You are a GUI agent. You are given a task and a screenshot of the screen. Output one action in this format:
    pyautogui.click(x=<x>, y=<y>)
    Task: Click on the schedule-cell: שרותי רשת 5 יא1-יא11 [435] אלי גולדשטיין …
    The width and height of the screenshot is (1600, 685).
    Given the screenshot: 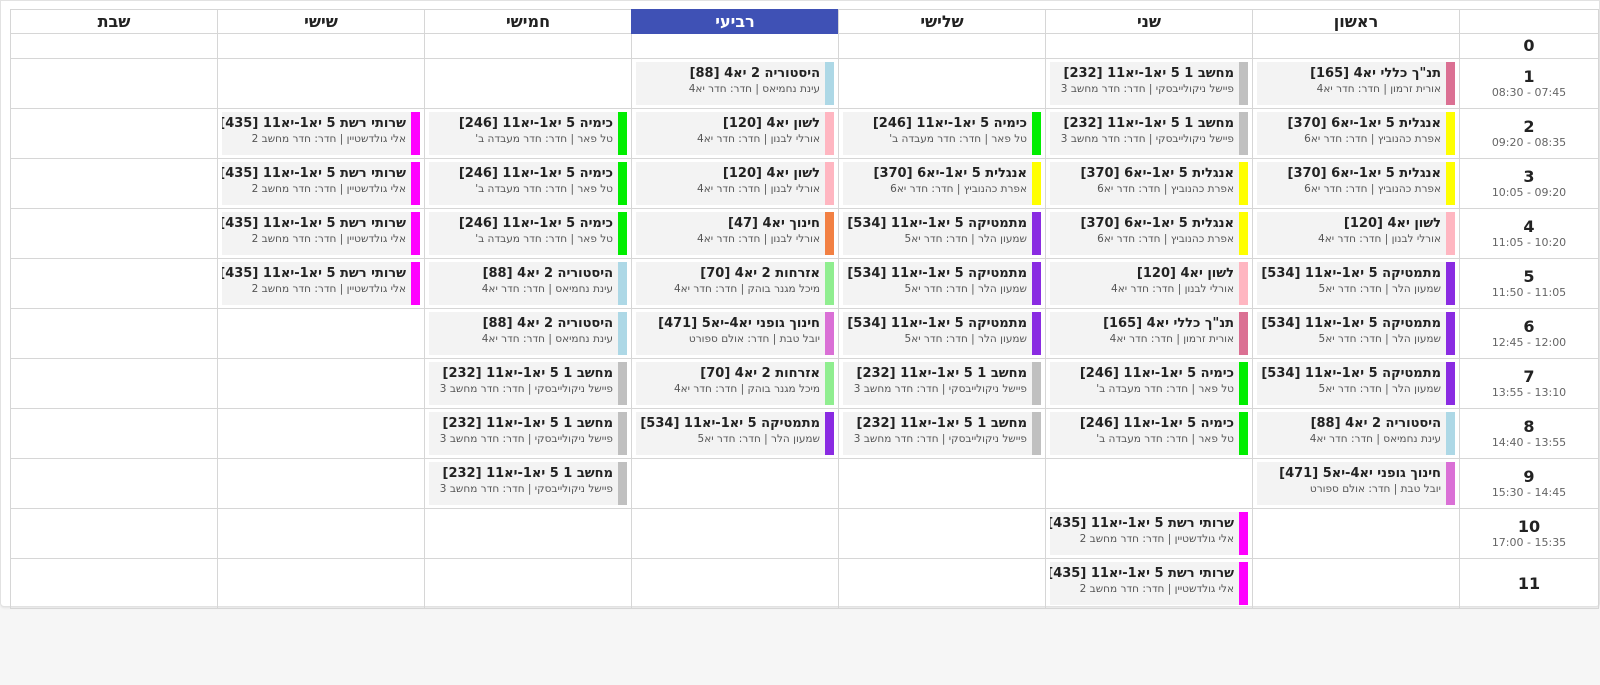 What is the action you would take?
    pyautogui.click(x=1149, y=533)
    